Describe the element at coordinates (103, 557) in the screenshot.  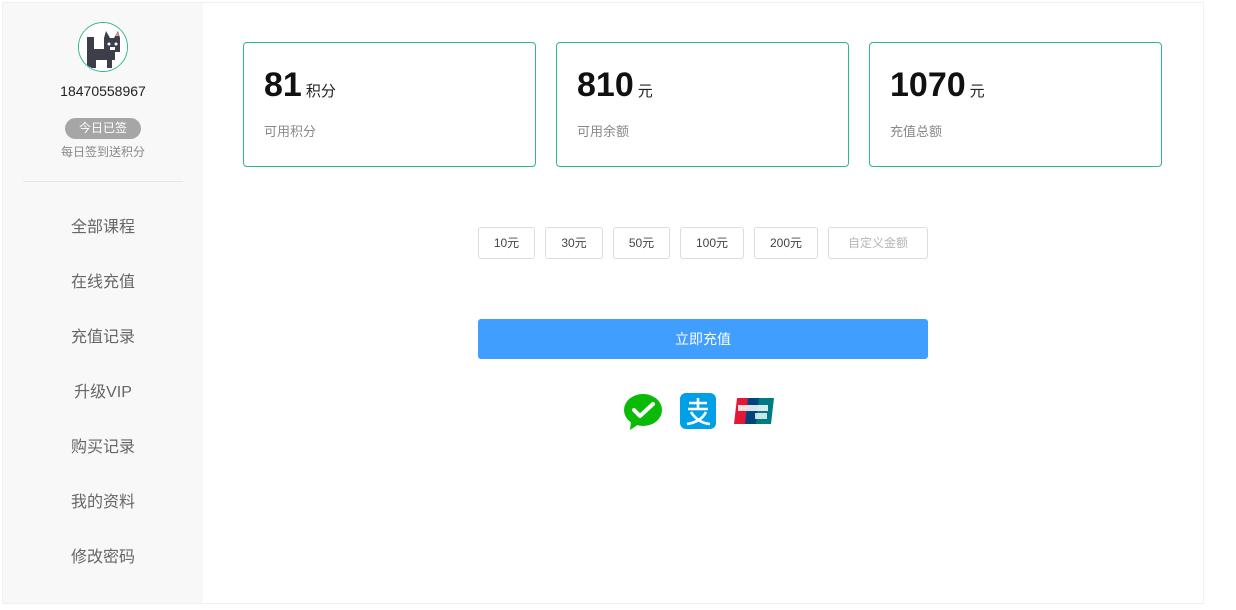
I see `sidebar-item-change-password: 修改密码` at that location.